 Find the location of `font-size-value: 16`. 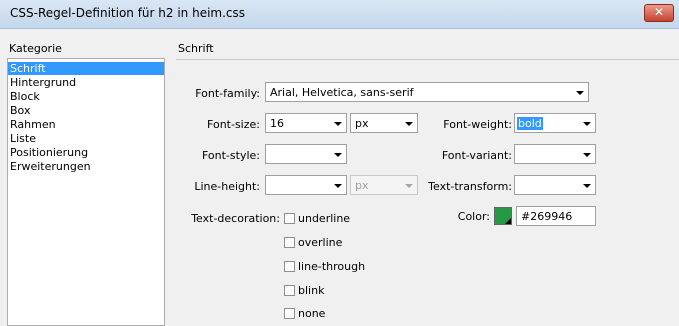

font-size-value: 16 is located at coordinates (277, 123).